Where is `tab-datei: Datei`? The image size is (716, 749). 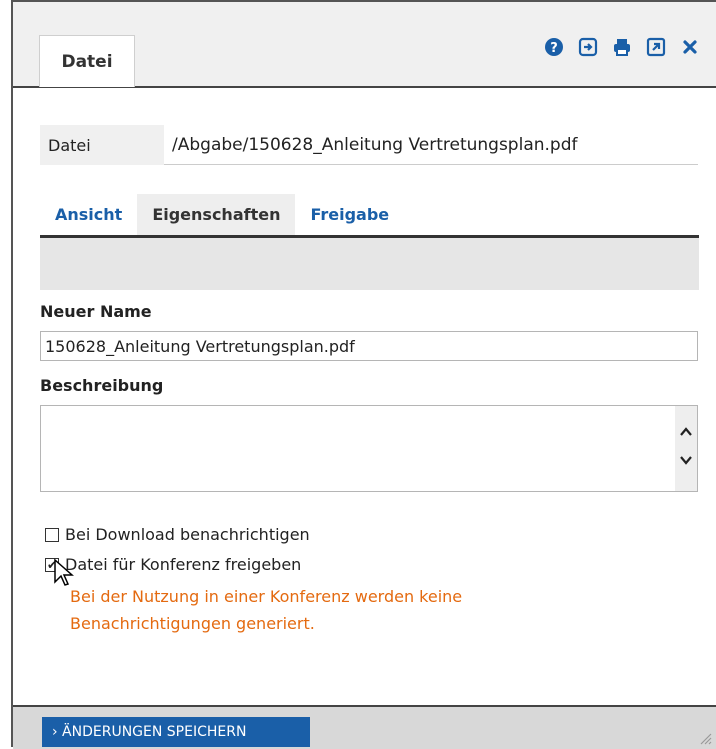 tab-datei: Datei is located at coordinates (87, 61).